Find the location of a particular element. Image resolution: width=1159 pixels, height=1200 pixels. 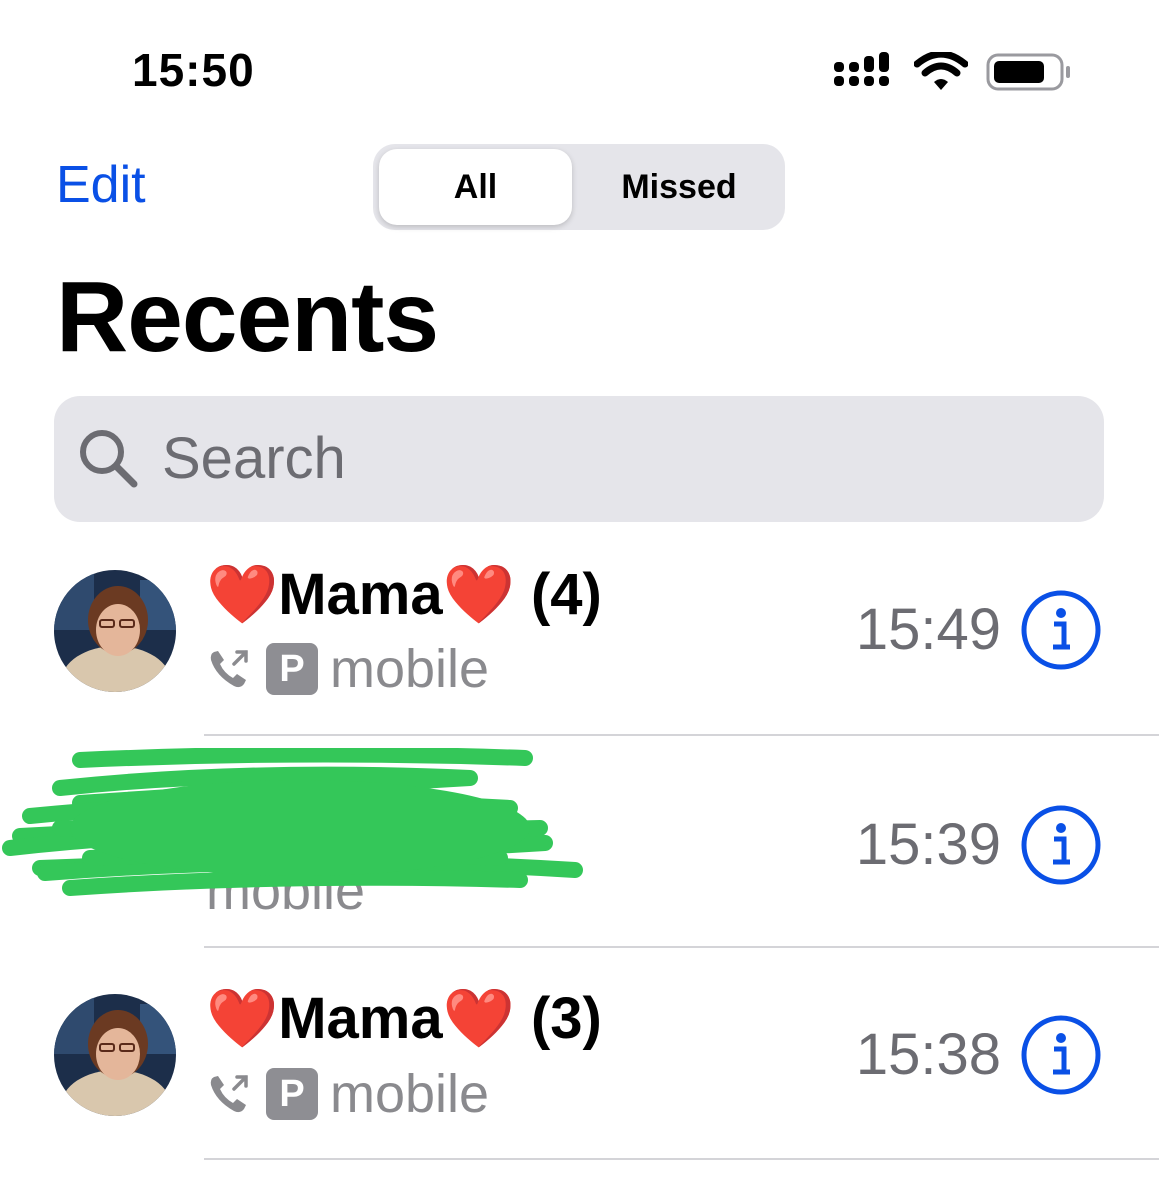

wifi-icon is located at coordinates (941, 71).